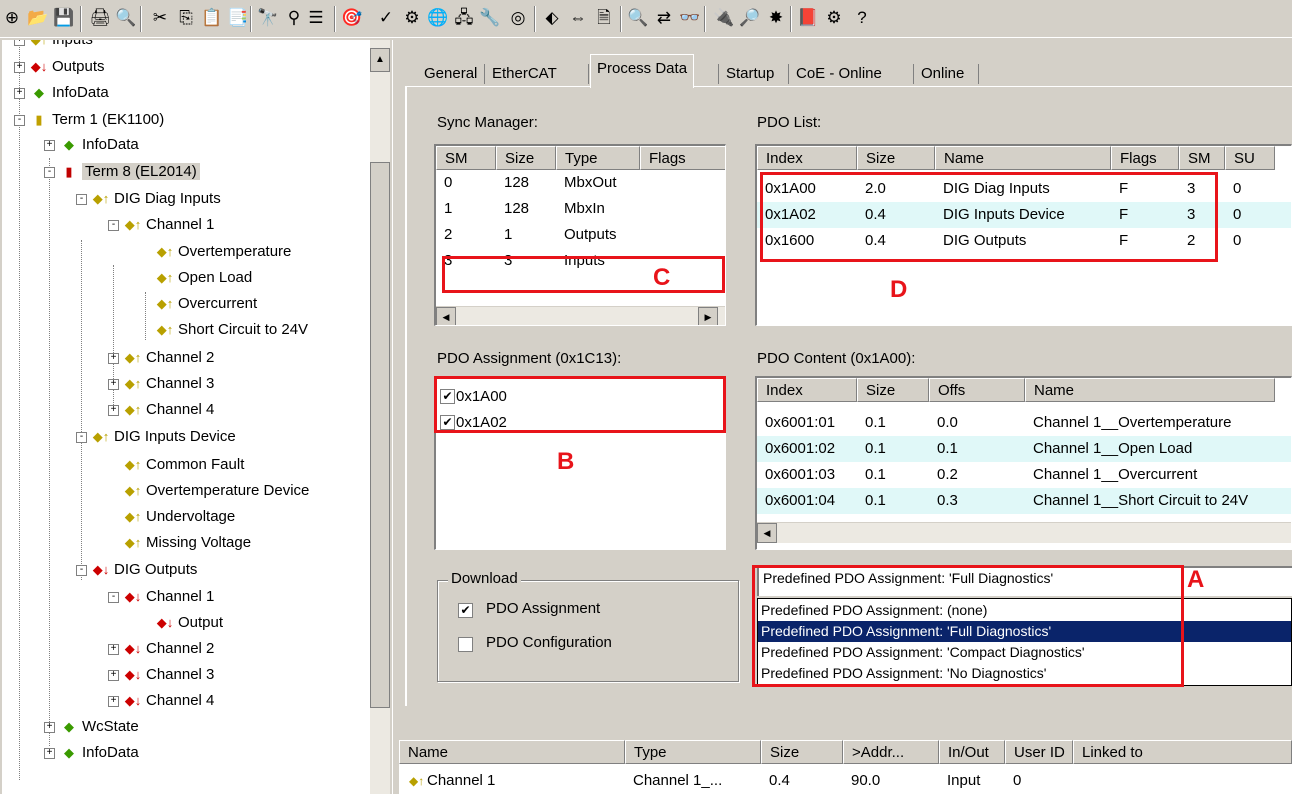  What do you see at coordinates (450, 73) in the screenshot?
I see `tab-general: General` at bounding box center [450, 73].